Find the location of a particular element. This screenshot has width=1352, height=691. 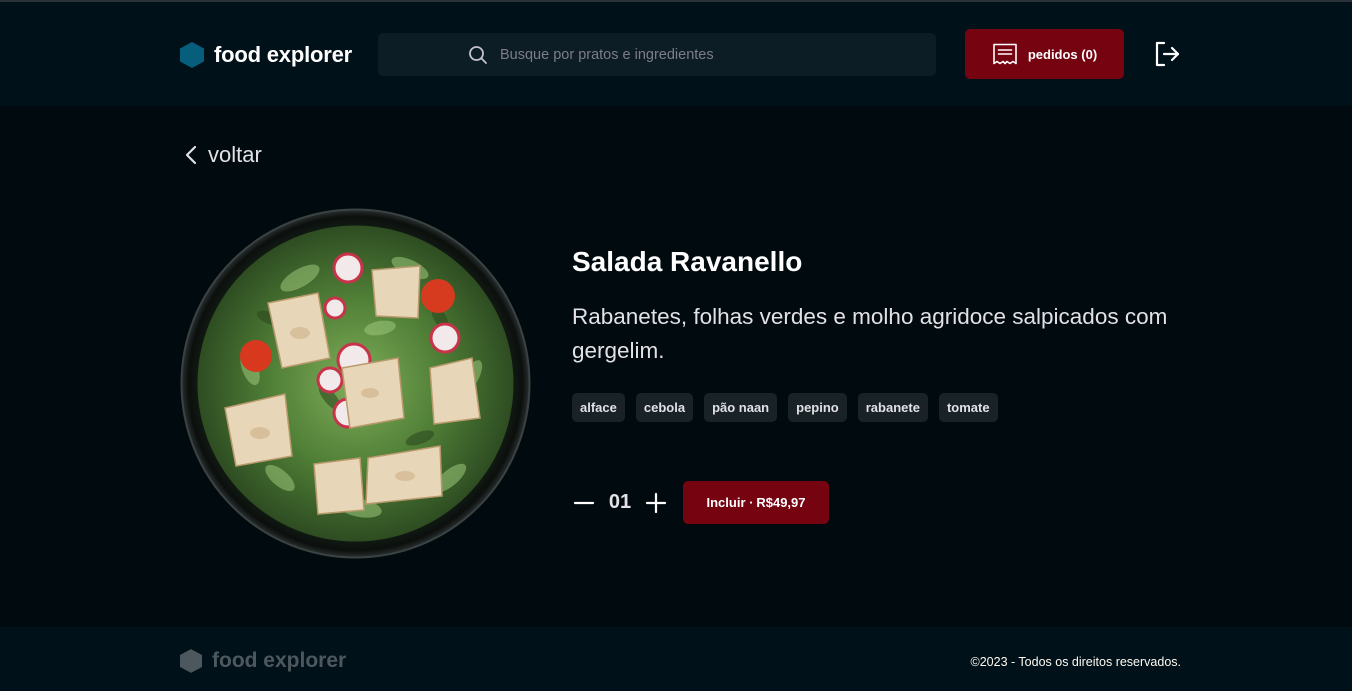

chevron-left-icon is located at coordinates (191, 155).